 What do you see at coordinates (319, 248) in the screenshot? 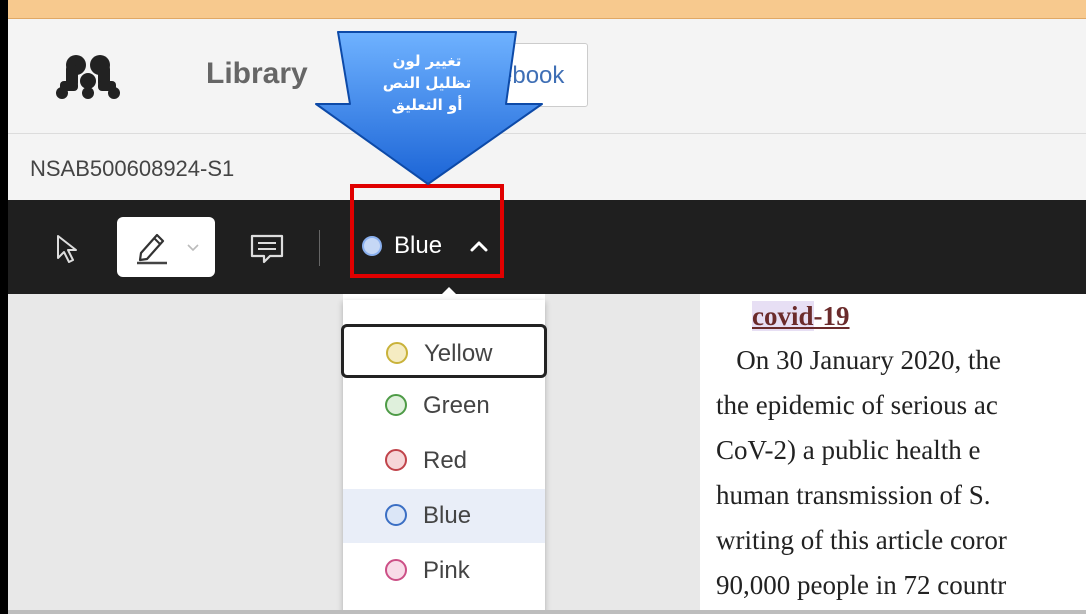
I see `toolbar-divider` at bounding box center [319, 248].